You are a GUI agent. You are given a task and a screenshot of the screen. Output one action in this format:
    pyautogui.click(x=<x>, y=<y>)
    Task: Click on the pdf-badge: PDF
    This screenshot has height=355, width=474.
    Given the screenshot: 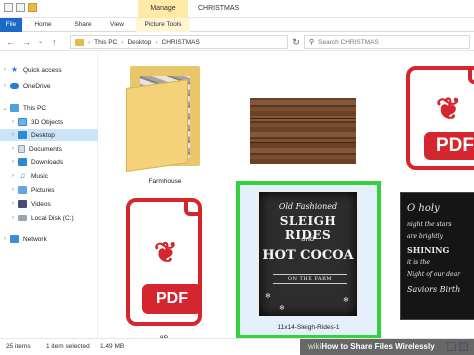 What is the action you would take?
    pyautogui.click(x=449, y=146)
    